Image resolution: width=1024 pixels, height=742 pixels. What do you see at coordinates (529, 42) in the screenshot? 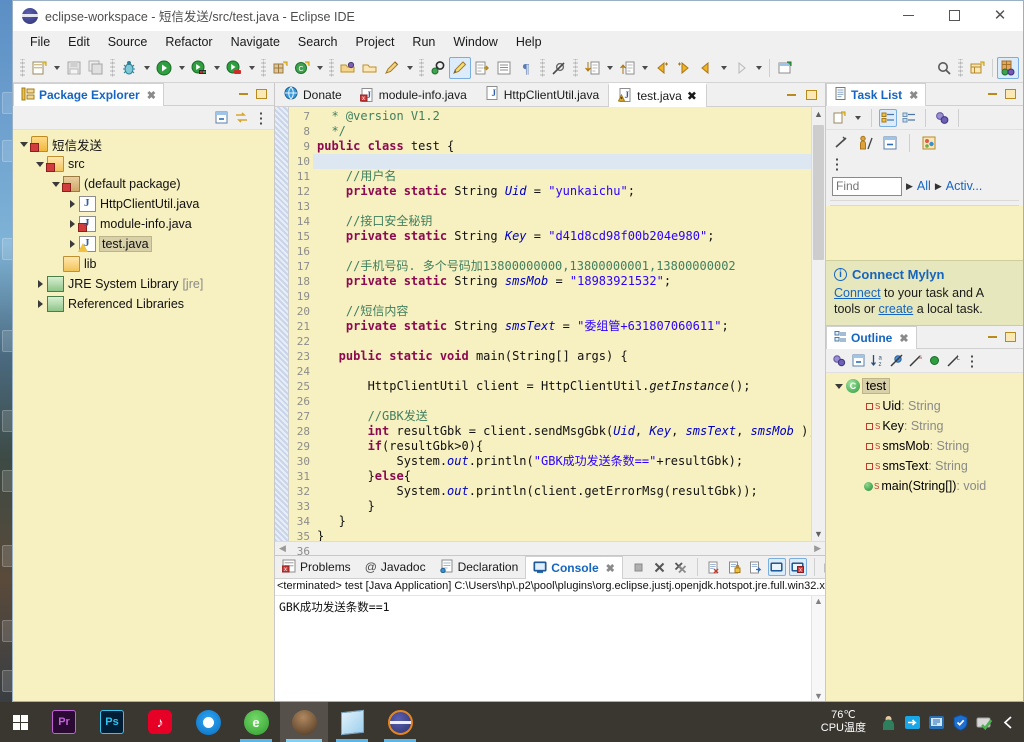
I see `menu-help: Help` at bounding box center [529, 42].